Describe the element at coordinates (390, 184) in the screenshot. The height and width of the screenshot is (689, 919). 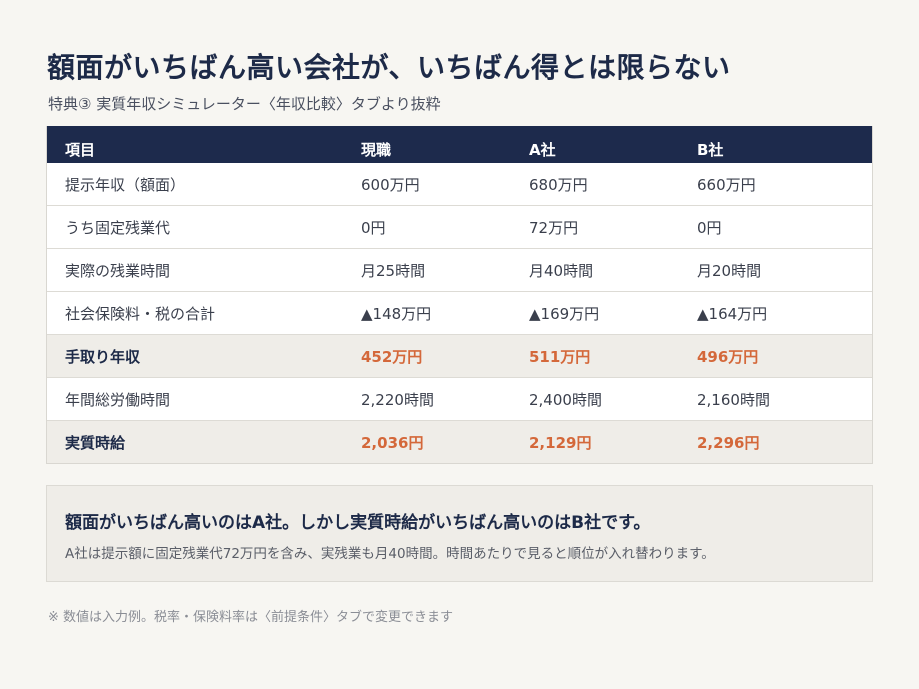
I see `cell-current: 600万円` at that location.